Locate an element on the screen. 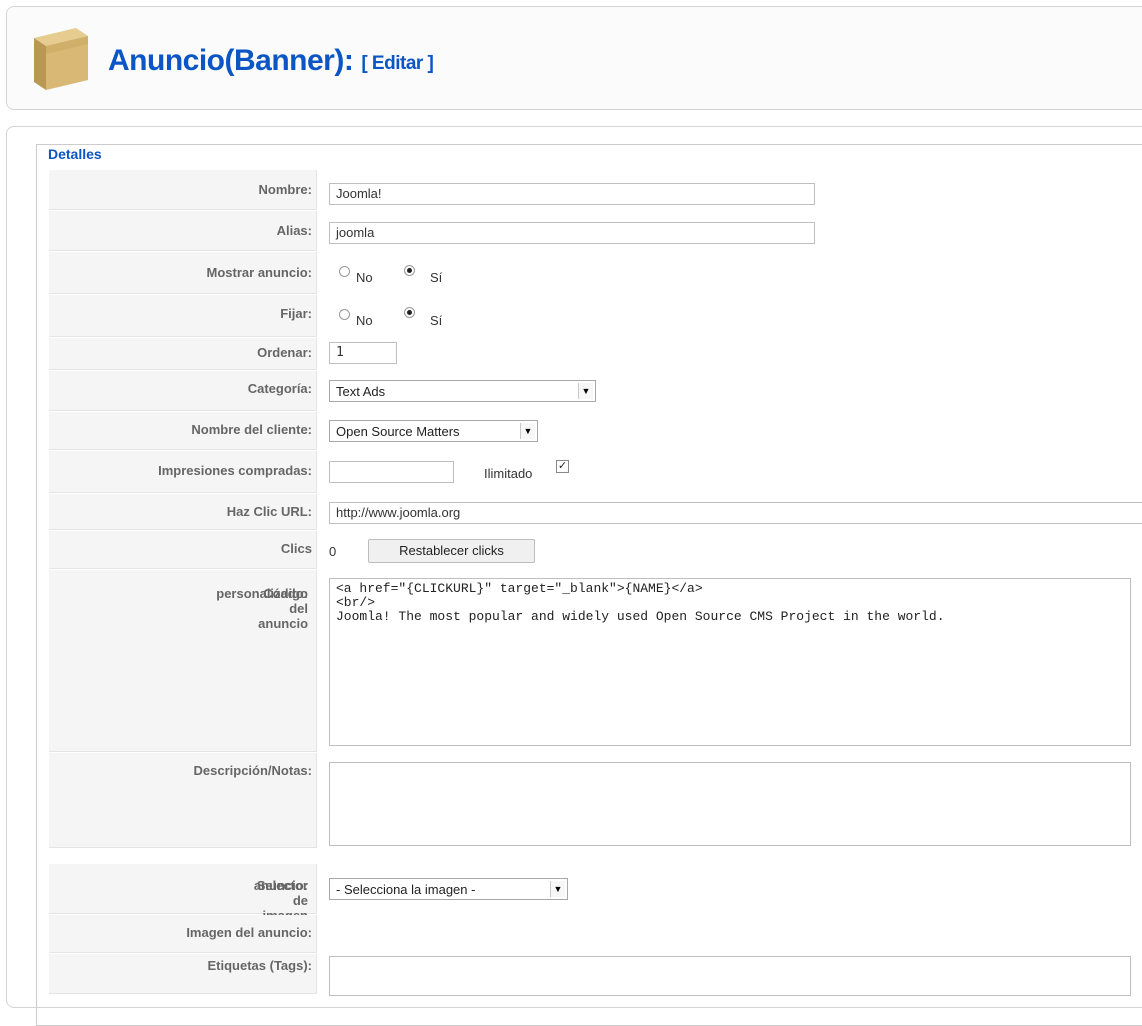 This screenshot has height=1026, width=1142. label-fijar: Fijar: is located at coordinates (183, 316).